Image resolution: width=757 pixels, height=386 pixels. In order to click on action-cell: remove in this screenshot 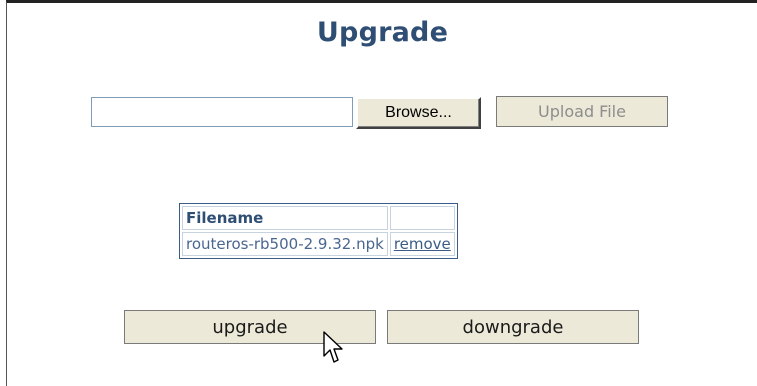, I will do `click(422, 244)`.